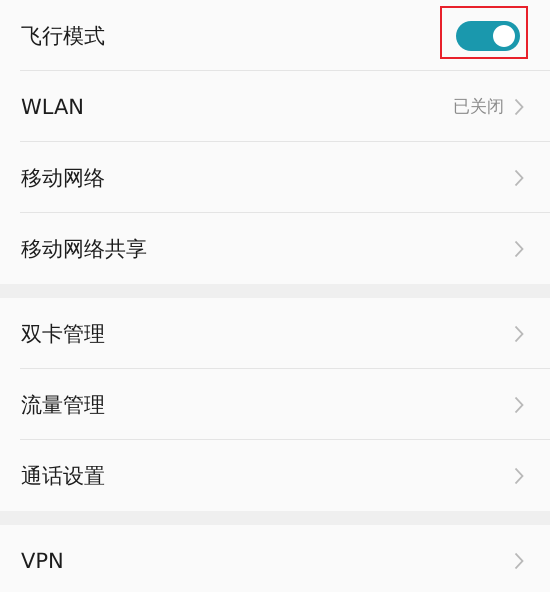 The height and width of the screenshot is (592, 550). Describe the element at coordinates (63, 334) in the screenshot. I see `setting-label: 双卡管理` at that location.